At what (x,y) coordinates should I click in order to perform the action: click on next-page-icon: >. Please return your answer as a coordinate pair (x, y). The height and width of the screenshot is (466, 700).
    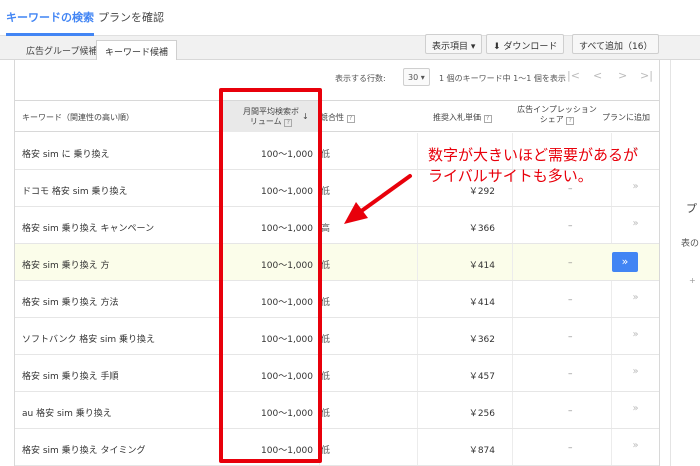
    Looking at the image, I should click on (622, 75).